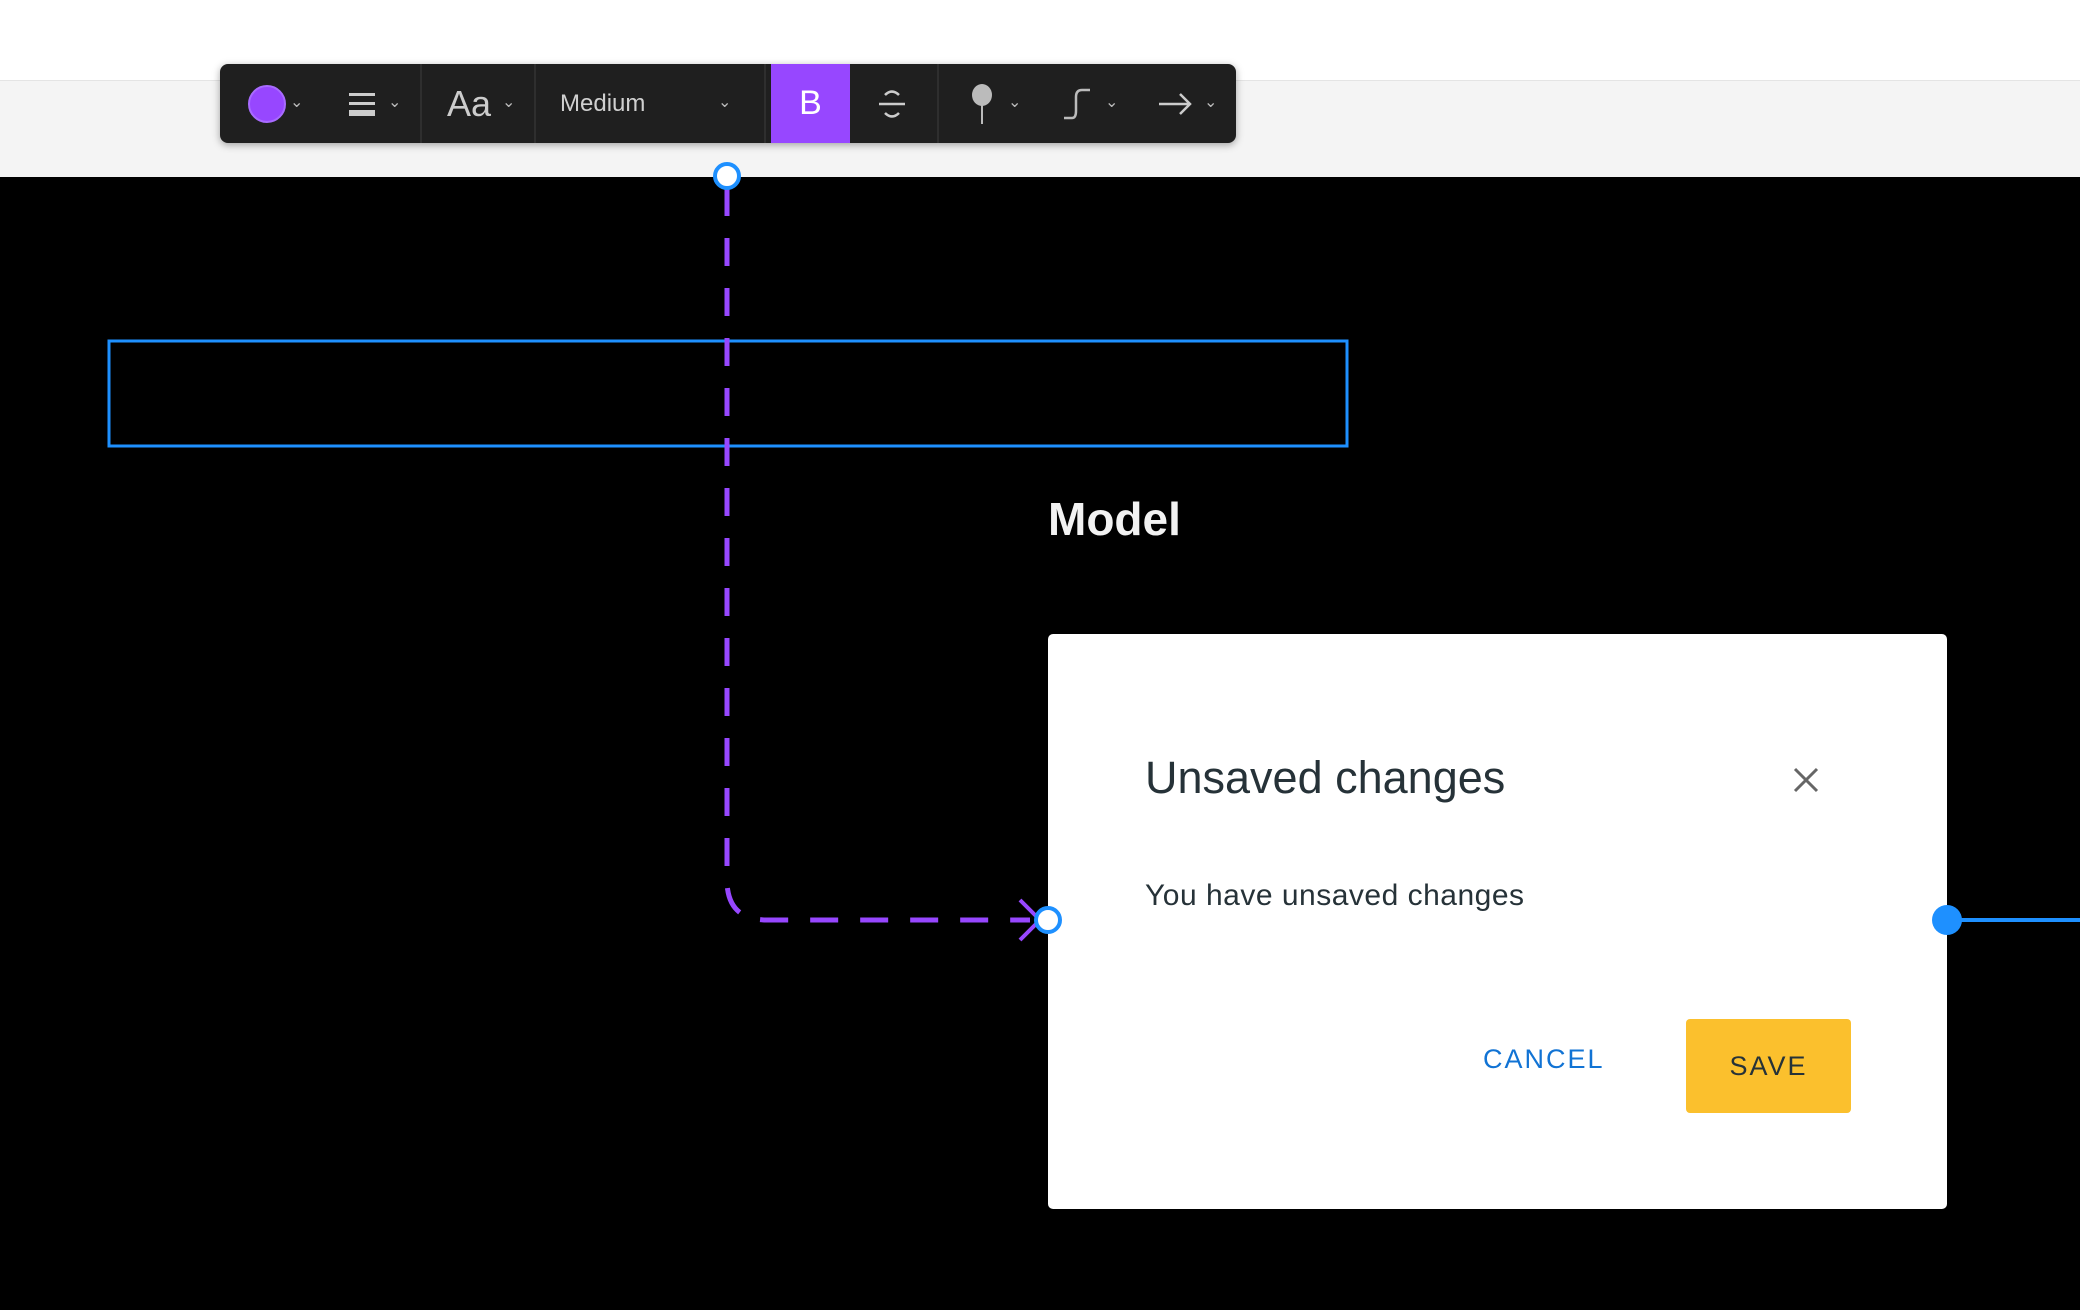  What do you see at coordinates (267, 103) in the screenshot?
I see `color-swatch-icon` at bounding box center [267, 103].